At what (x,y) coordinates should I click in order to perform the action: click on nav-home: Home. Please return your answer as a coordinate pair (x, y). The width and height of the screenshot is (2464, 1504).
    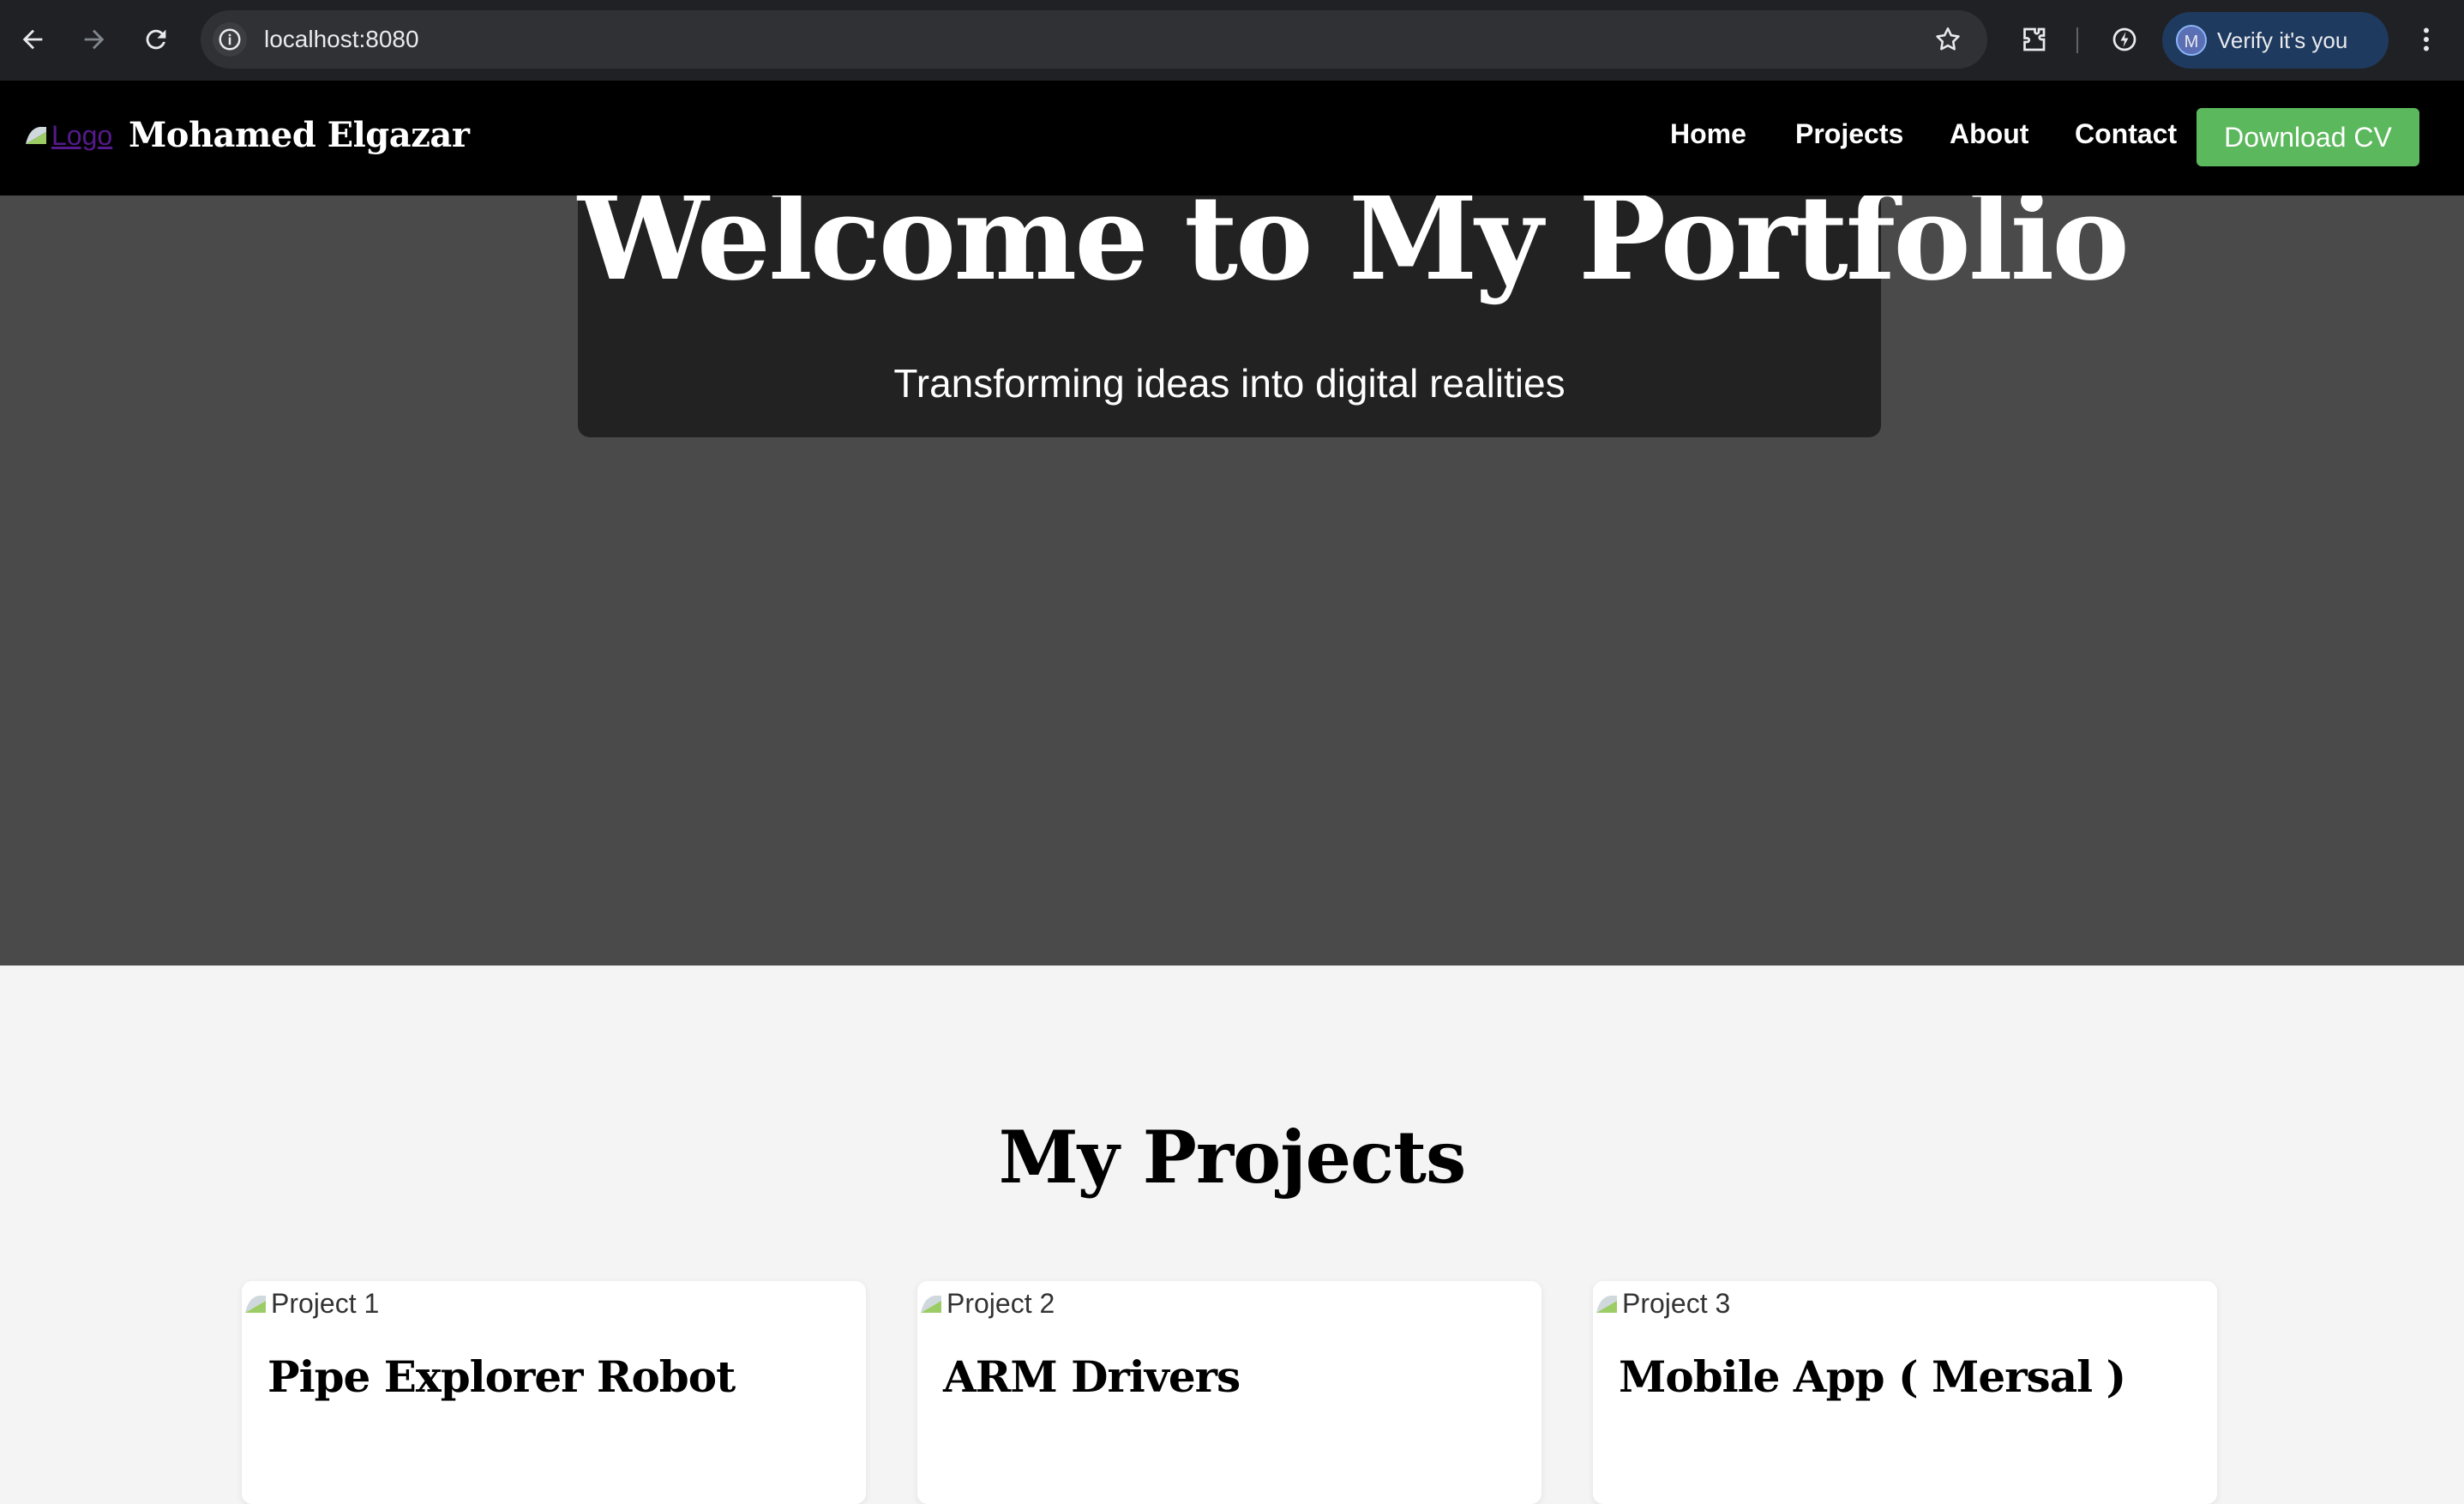
    Looking at the image, I should click on (1708, 134).